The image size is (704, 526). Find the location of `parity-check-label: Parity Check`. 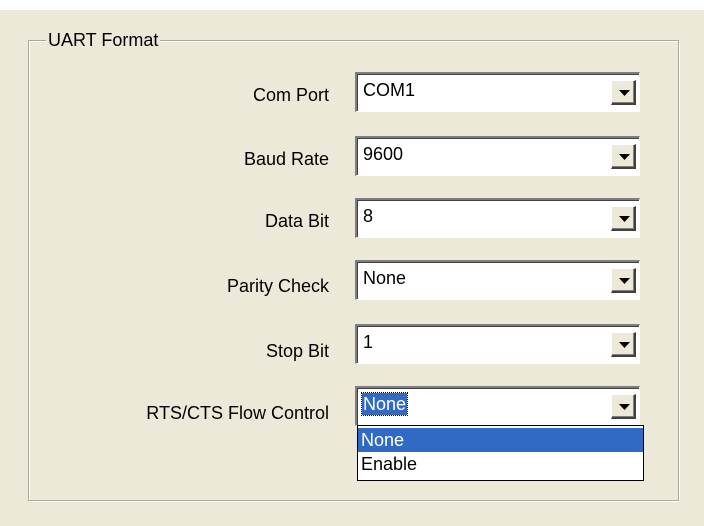

parity-check-label: Parity Check is located at coordinates (277, 286).